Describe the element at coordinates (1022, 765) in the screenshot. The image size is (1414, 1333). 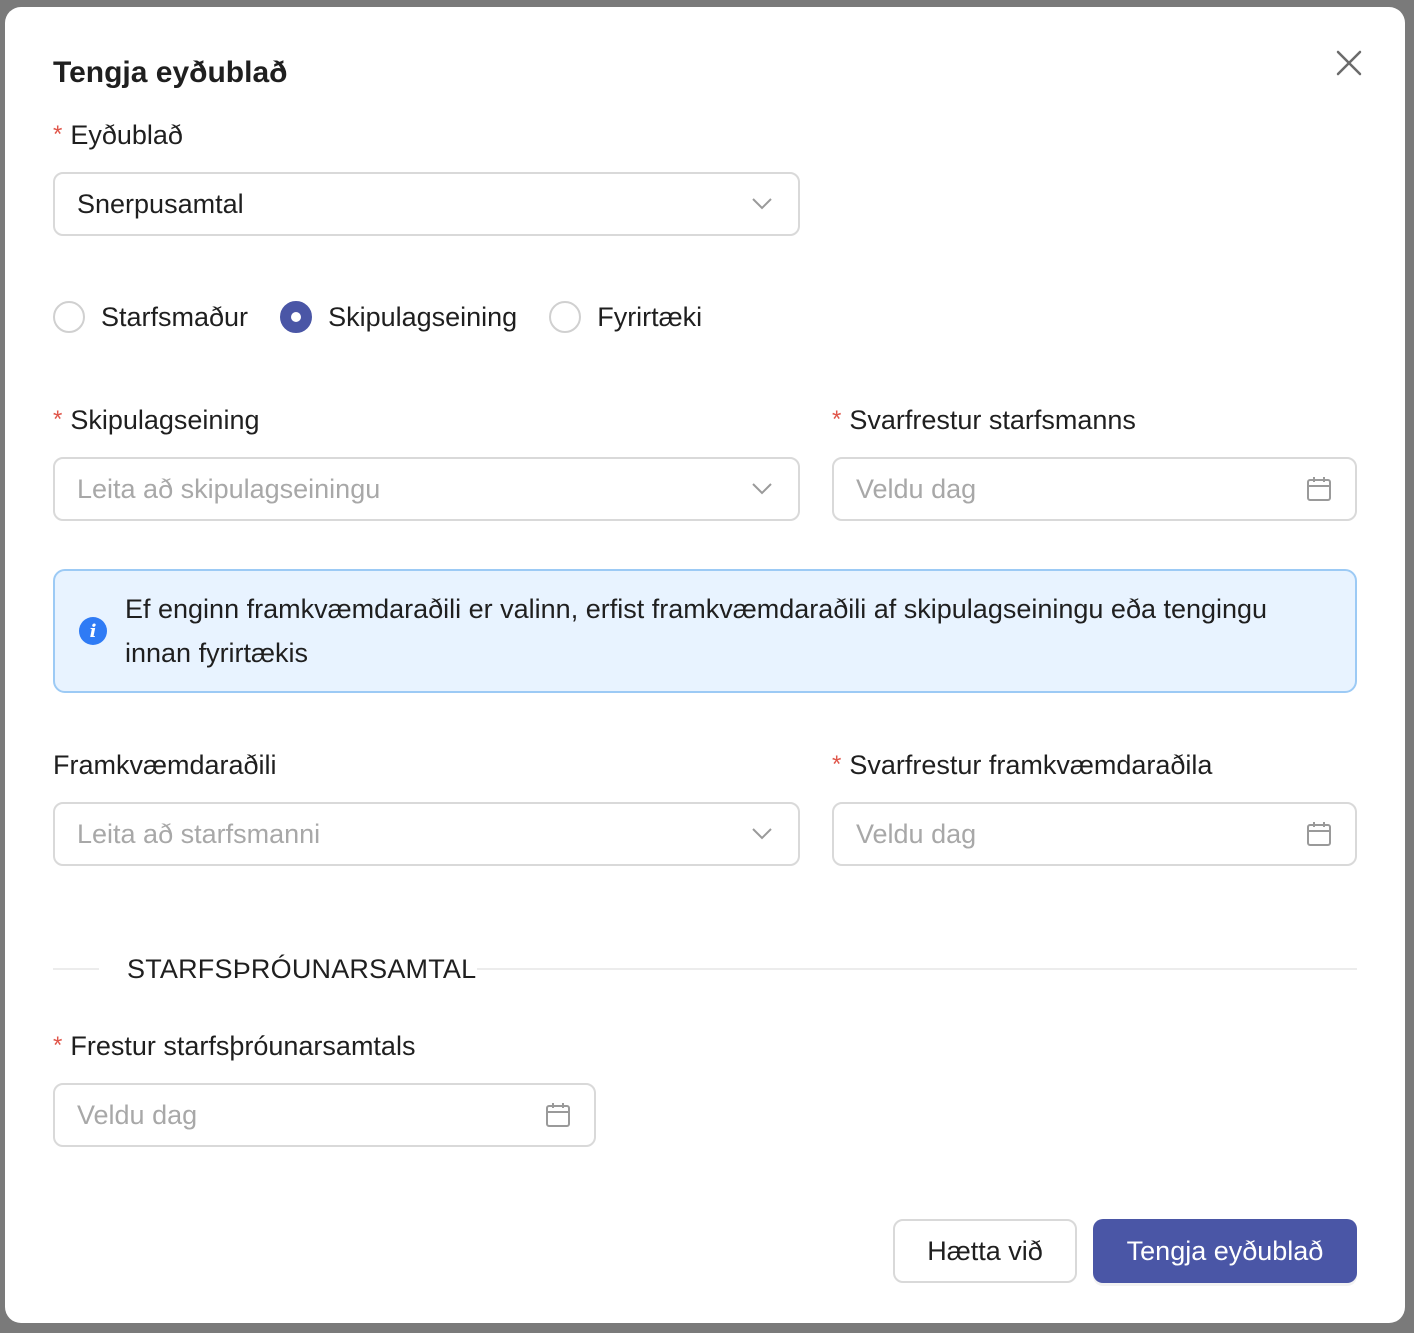
I see `executor-deadline-label: * Svarfrestur framkvæmdaraðila` at that location.